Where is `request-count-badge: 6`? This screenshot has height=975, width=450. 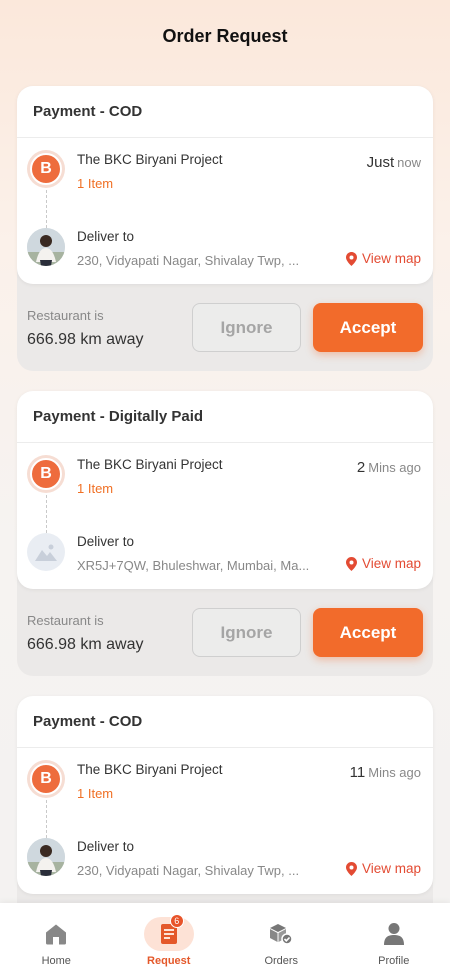 request-count-badge: 6 is located at coordinates (176, 921).